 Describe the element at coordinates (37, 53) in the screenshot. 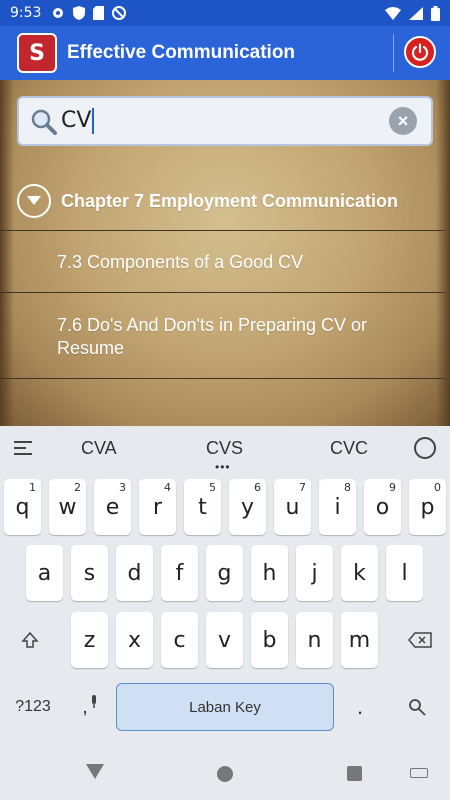

I see `app-logo: S` at that location.